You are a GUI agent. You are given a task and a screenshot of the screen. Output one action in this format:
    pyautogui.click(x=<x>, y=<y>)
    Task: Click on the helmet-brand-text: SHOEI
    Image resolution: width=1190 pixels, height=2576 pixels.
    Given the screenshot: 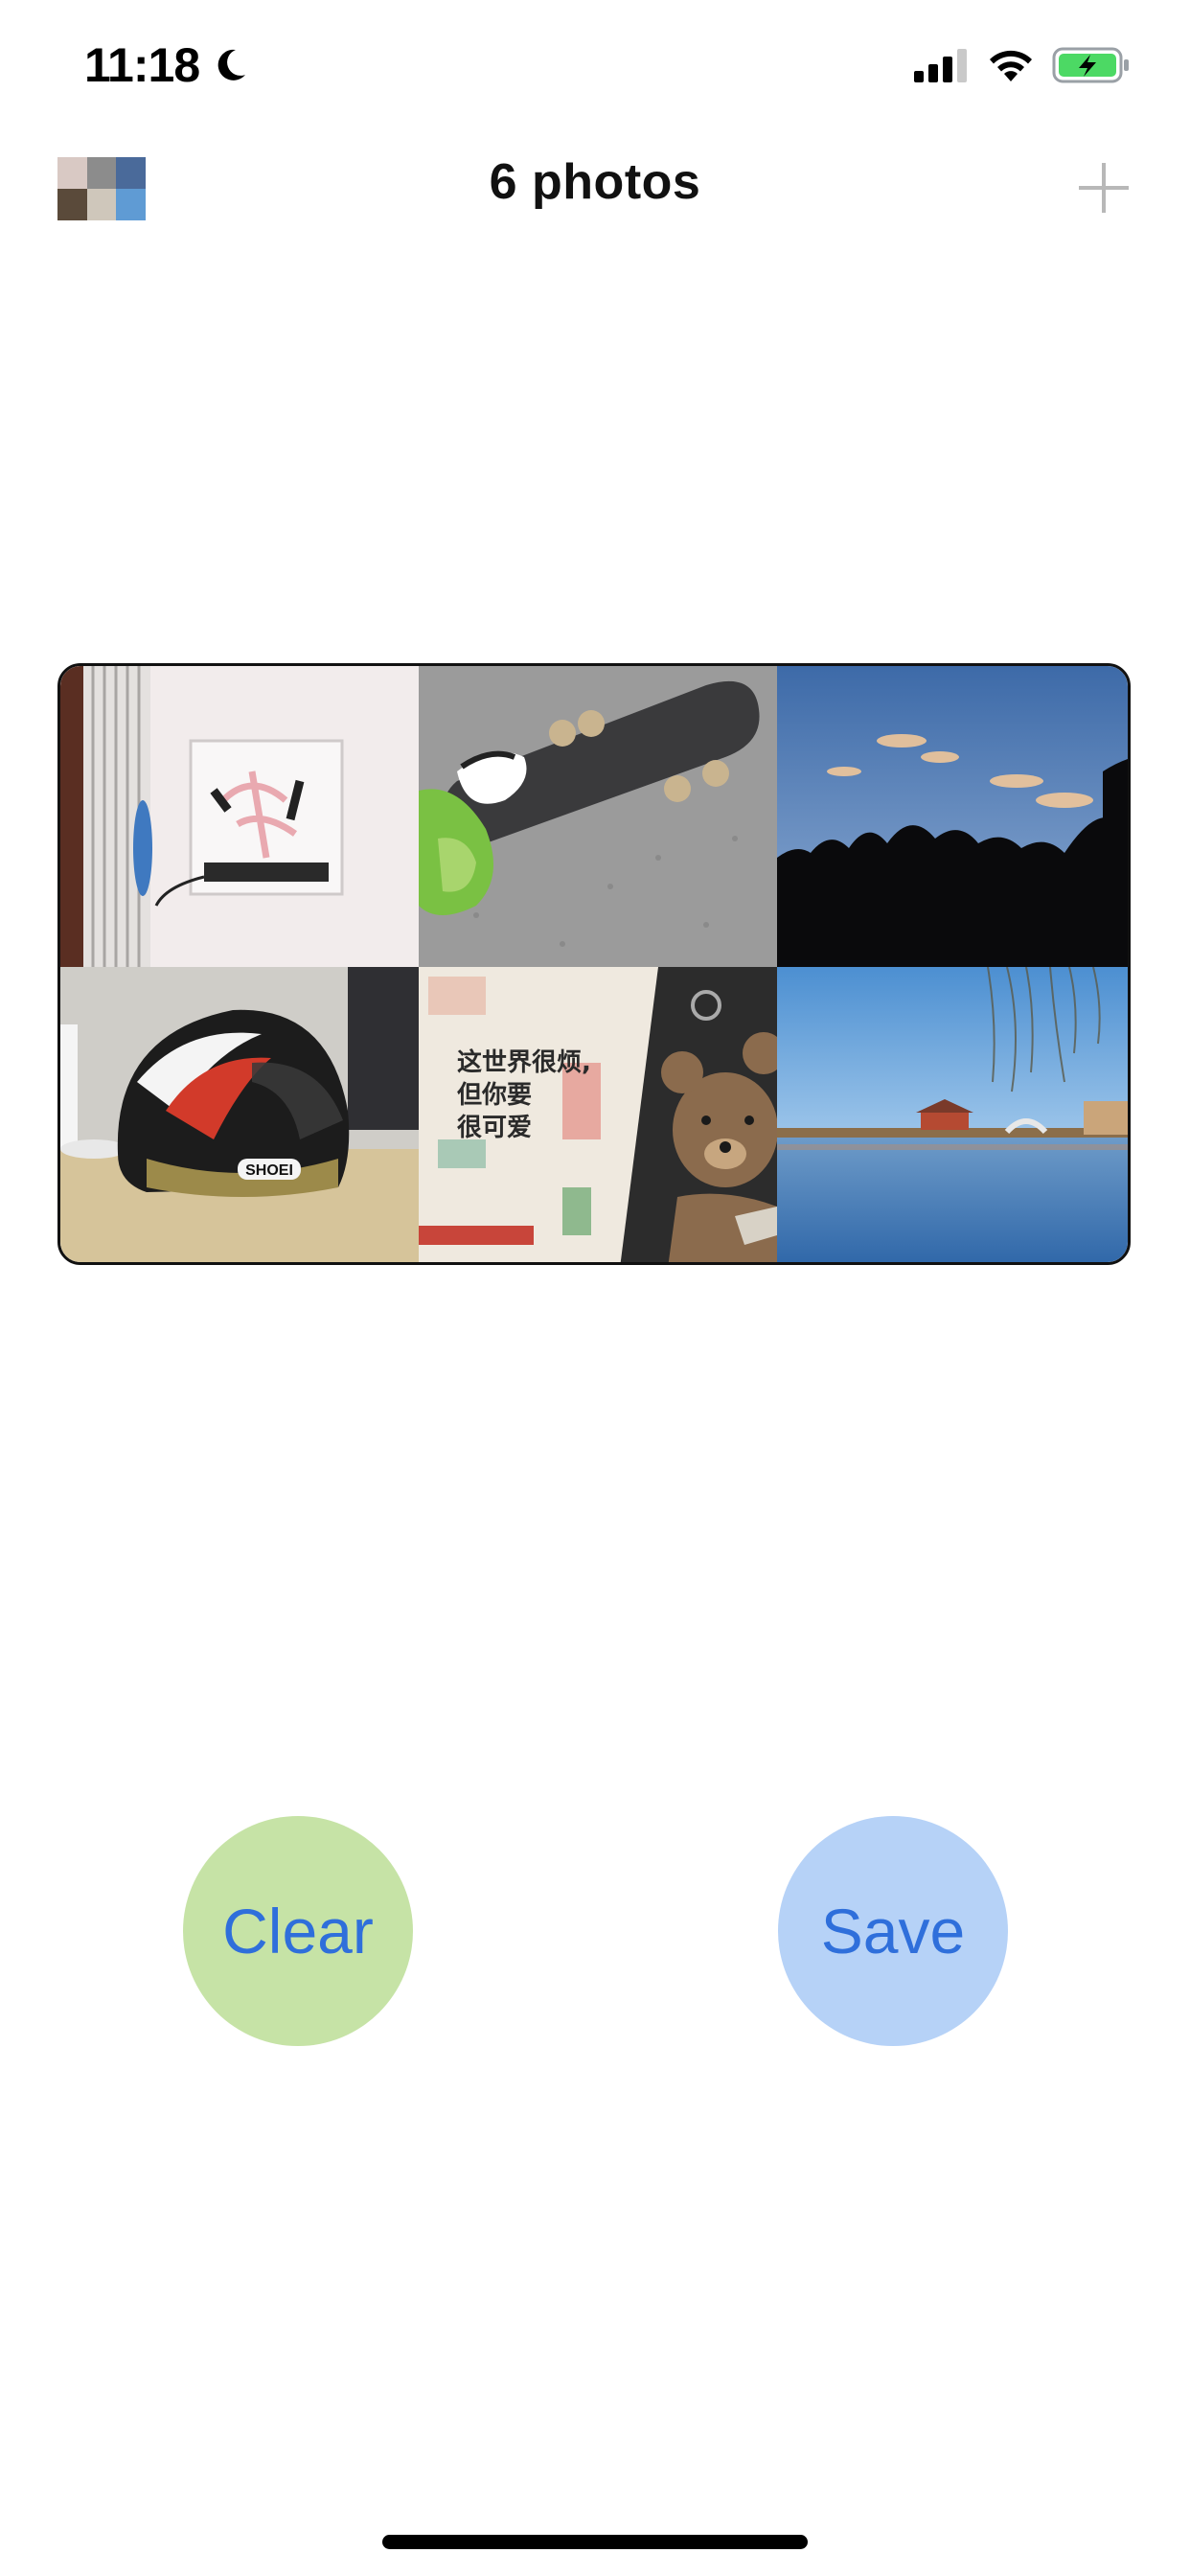 What is the action you would take?
    pyautogui.click(x=269, y=1170)
    